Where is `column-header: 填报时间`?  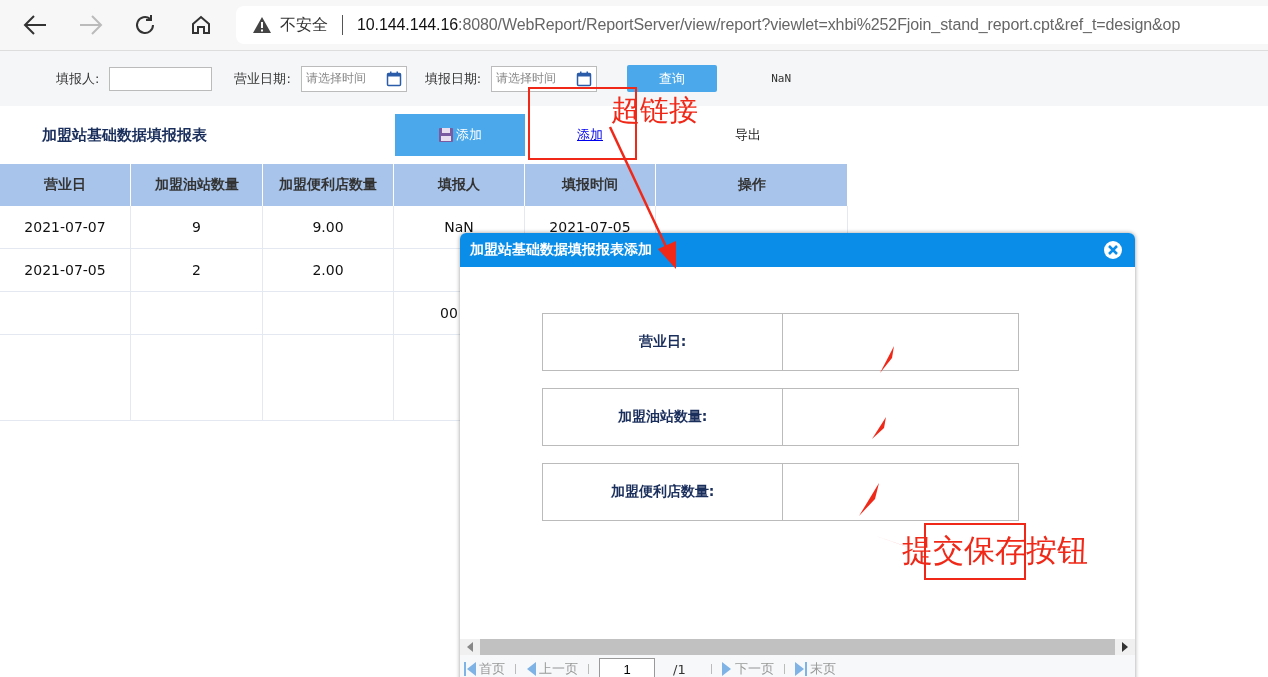
column-header: 填报时间 is located at coordinates (590, 185).